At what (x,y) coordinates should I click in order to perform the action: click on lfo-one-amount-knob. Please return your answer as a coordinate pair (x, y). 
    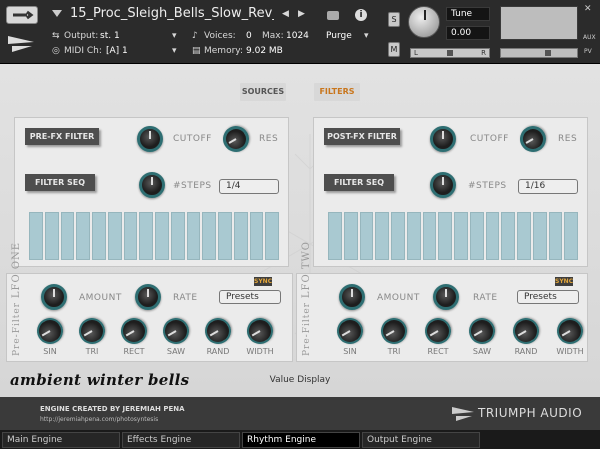
    Looking at the image, I should click on (54, 297).